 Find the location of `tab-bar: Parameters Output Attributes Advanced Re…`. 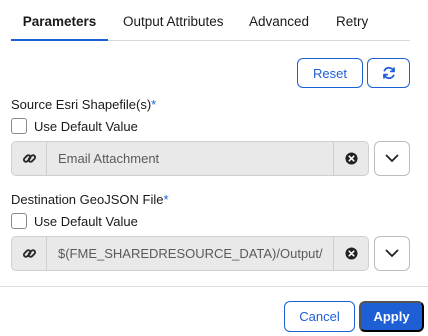

tab-bar: Parameters Output Attributes Advanced Re… is located at coordinates (210, 20).